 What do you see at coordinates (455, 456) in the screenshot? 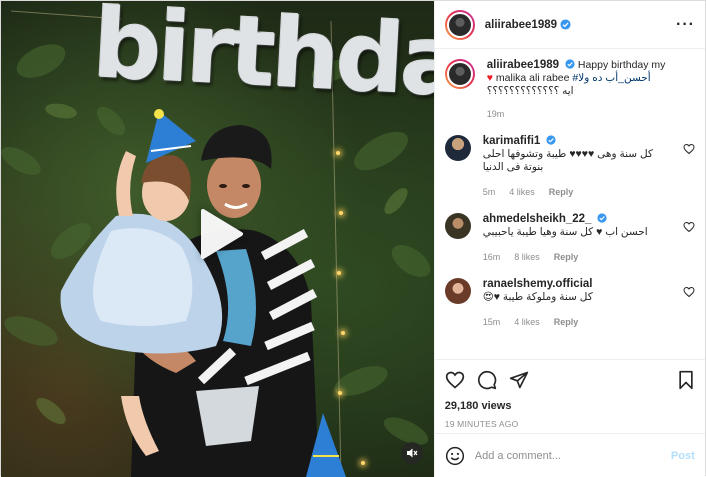
I see `smiley-icon` at bounding box center [455, 456].